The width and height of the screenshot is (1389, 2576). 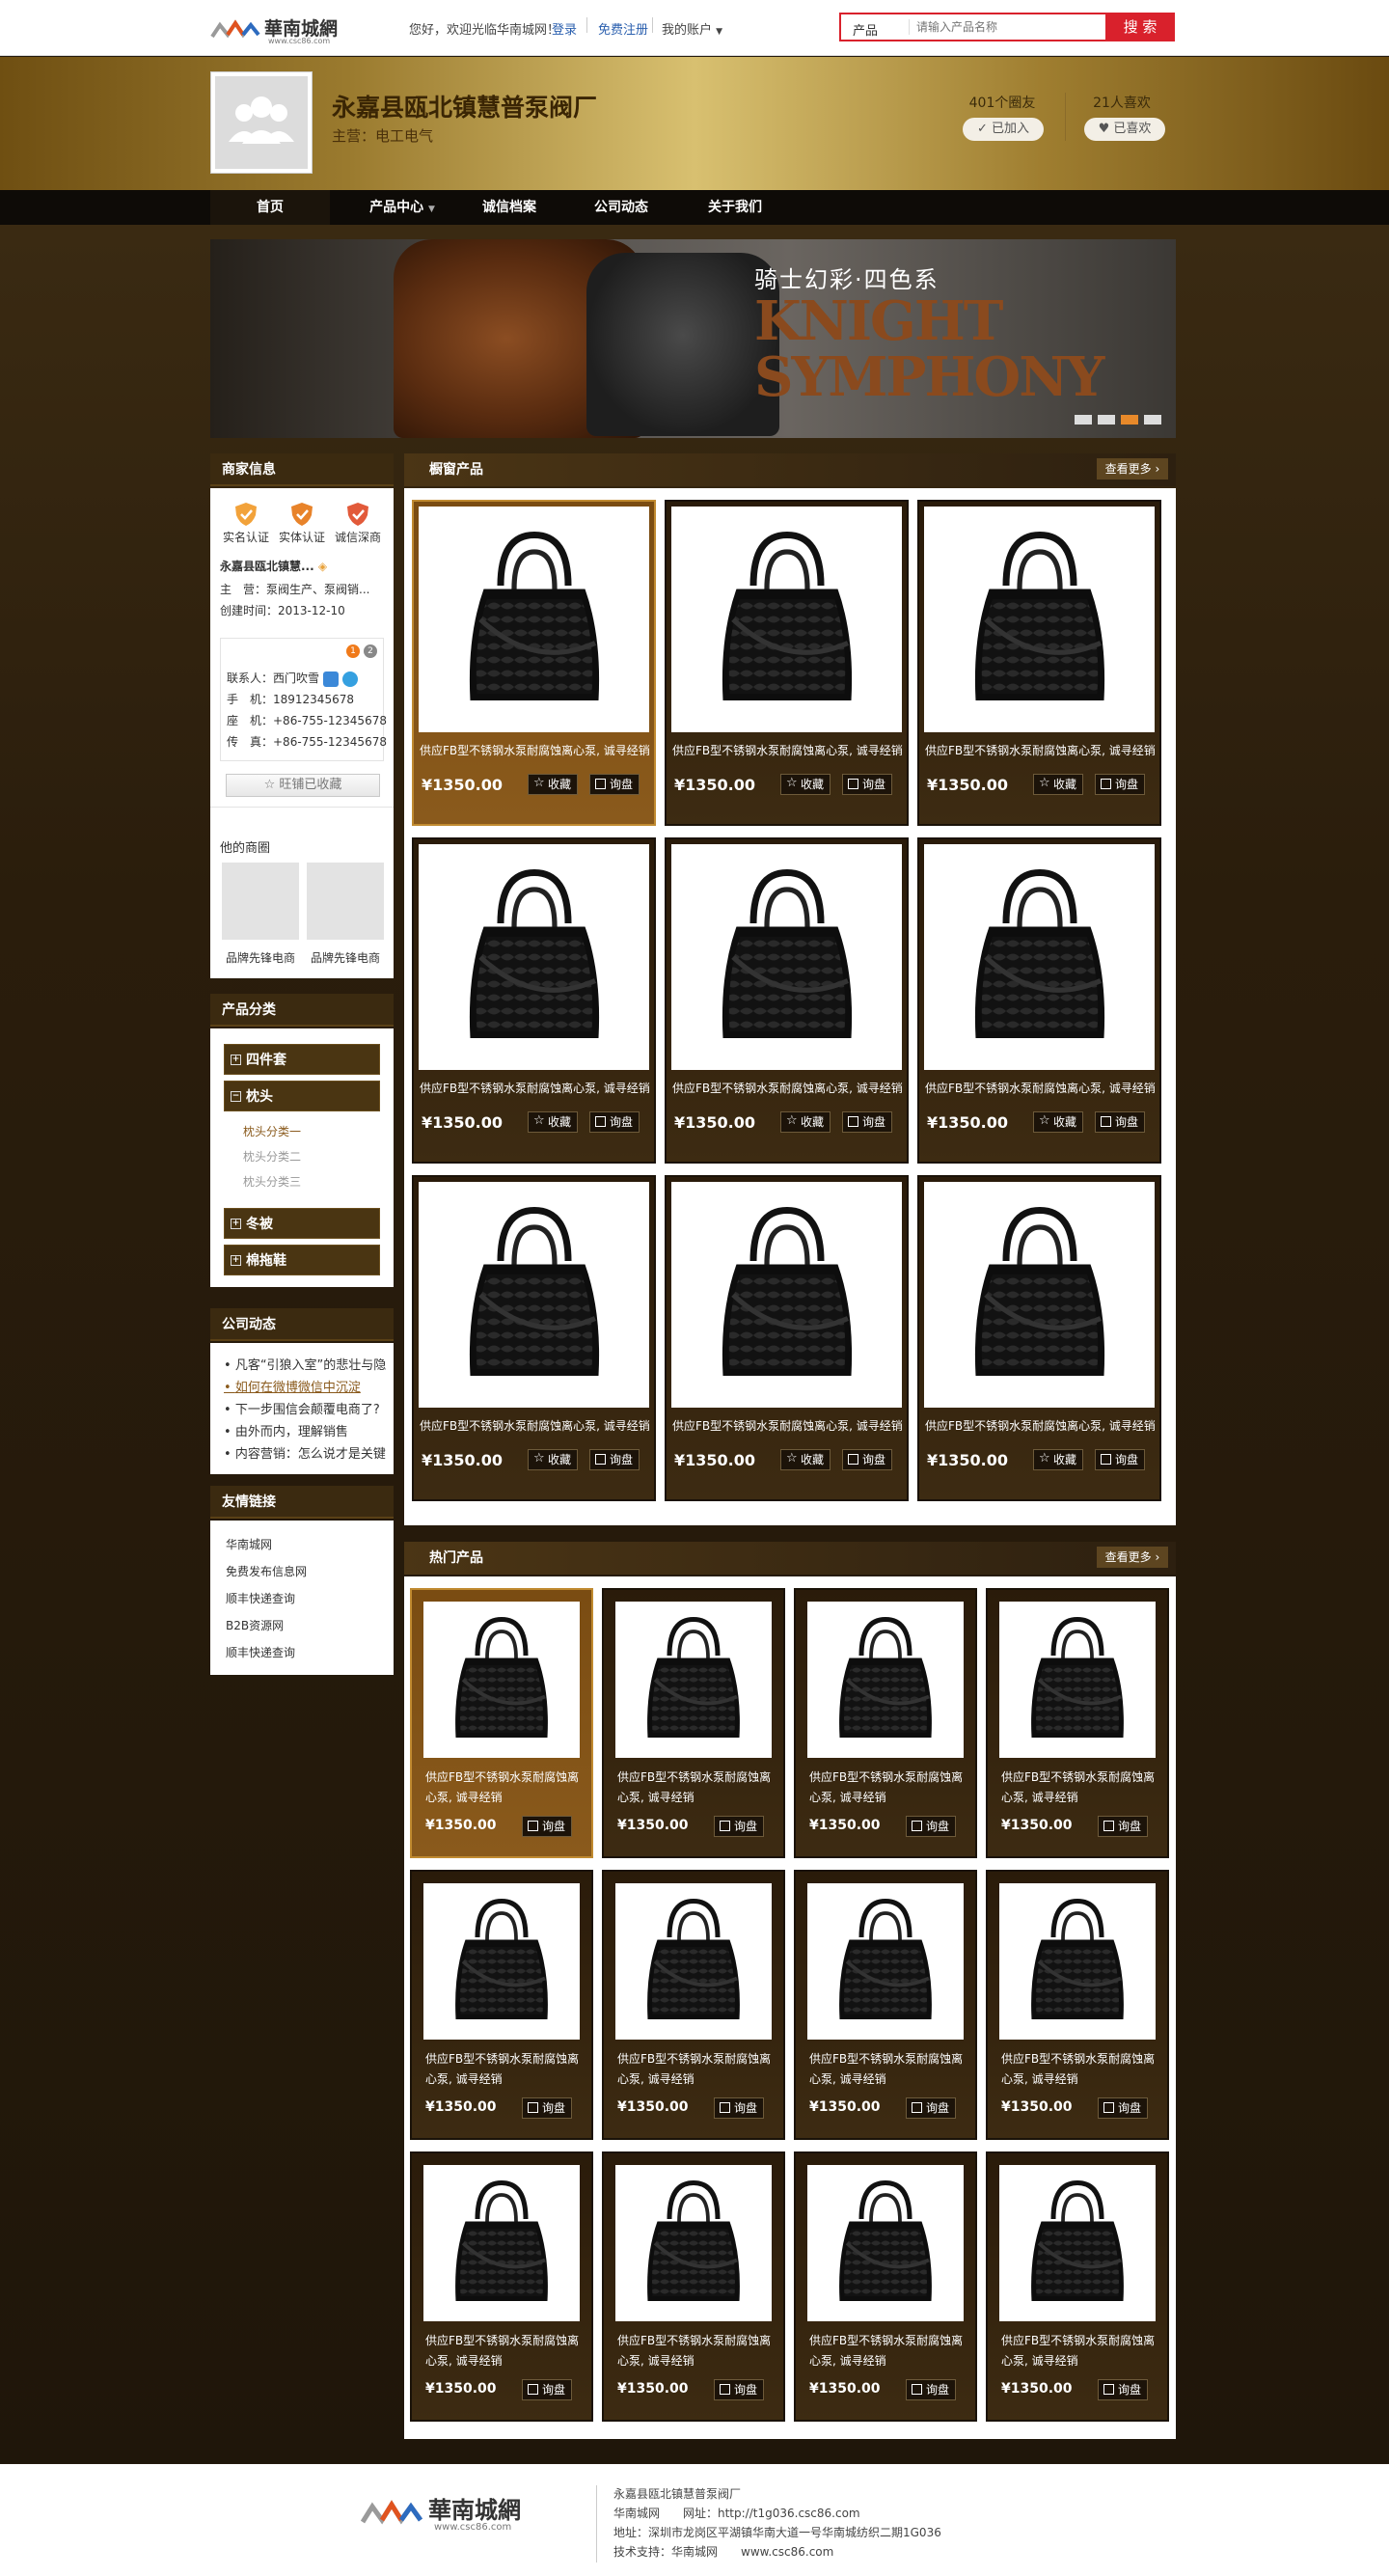 What do you see at coordinates (272, 1182) in the screenshot?
I see `subcategory-item: 枕头分类三` at bounding box center [272, 1182].